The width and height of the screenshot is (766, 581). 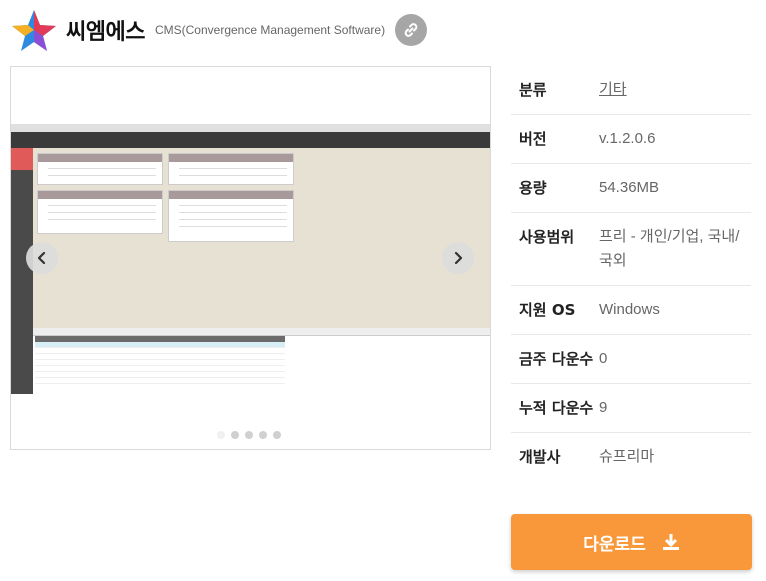 I want to click on slide-indicator, so click(x=249, y=435).